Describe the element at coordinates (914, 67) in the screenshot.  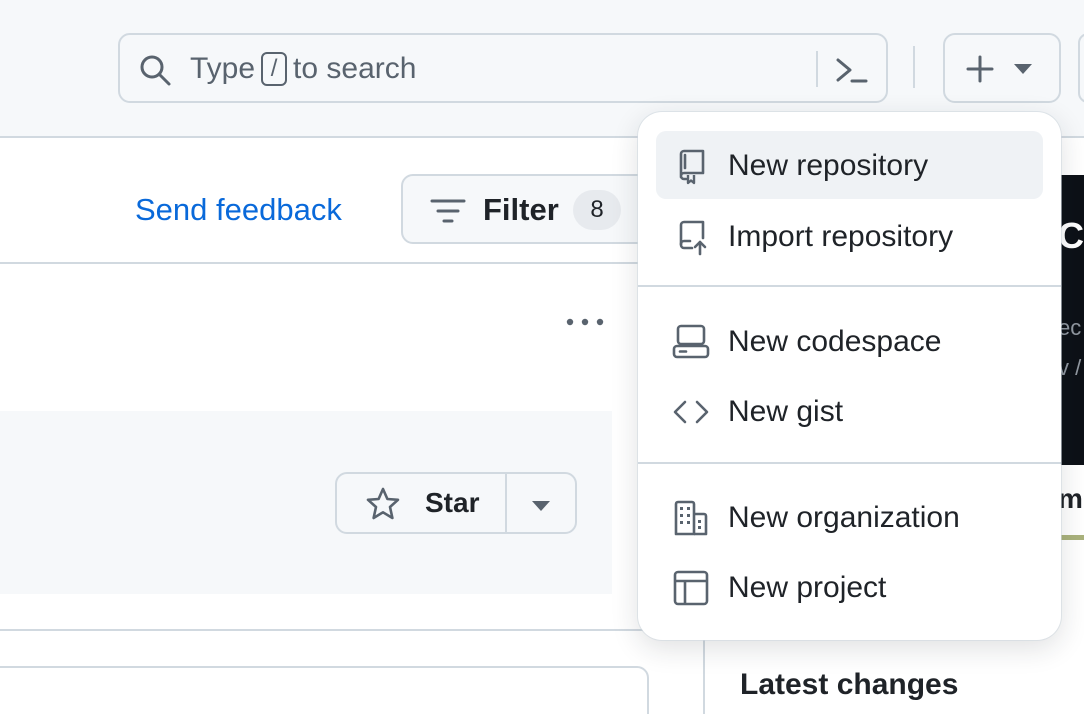
I see `header-divider` at that location.